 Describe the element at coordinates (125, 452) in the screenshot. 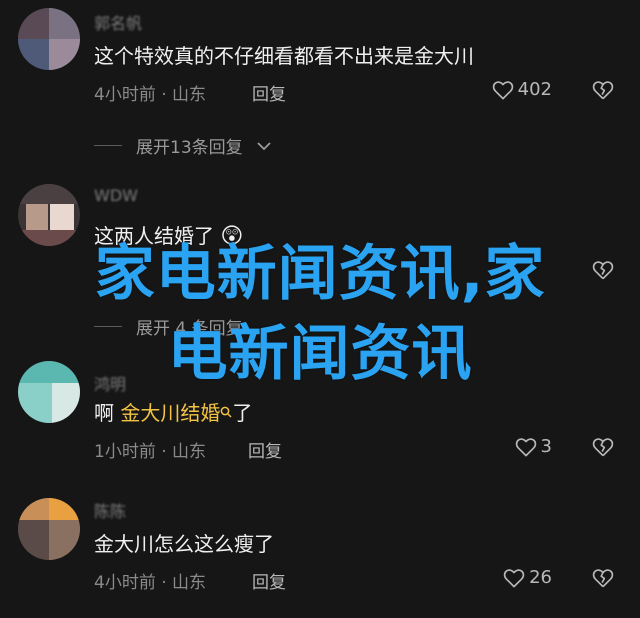

I see `comment-time: 1小时前` at that location.